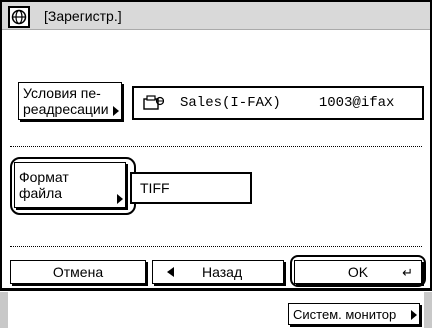 This screenshot has width=432, height=328. I want to click on page-title: [Зарегистр.], so click(83, 16).